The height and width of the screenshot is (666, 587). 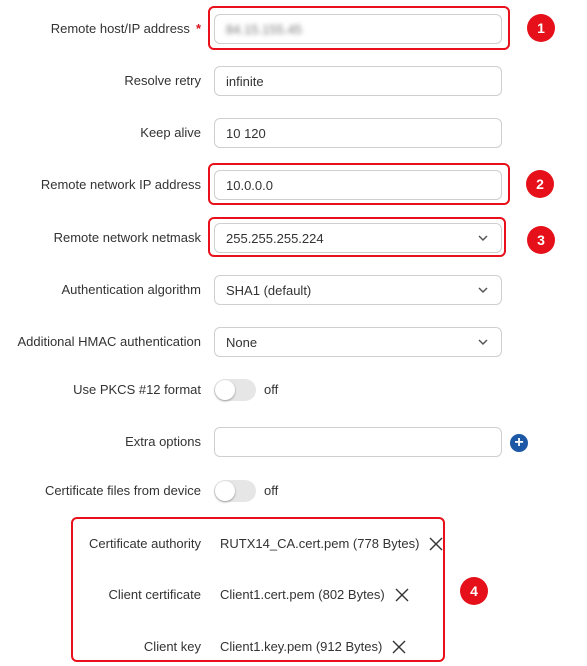 What do you see at coordinates (131, 289) in the screenshot?
I see `auth-algorithm-label: Authentication algorithm` at bounding box center [131, 289].